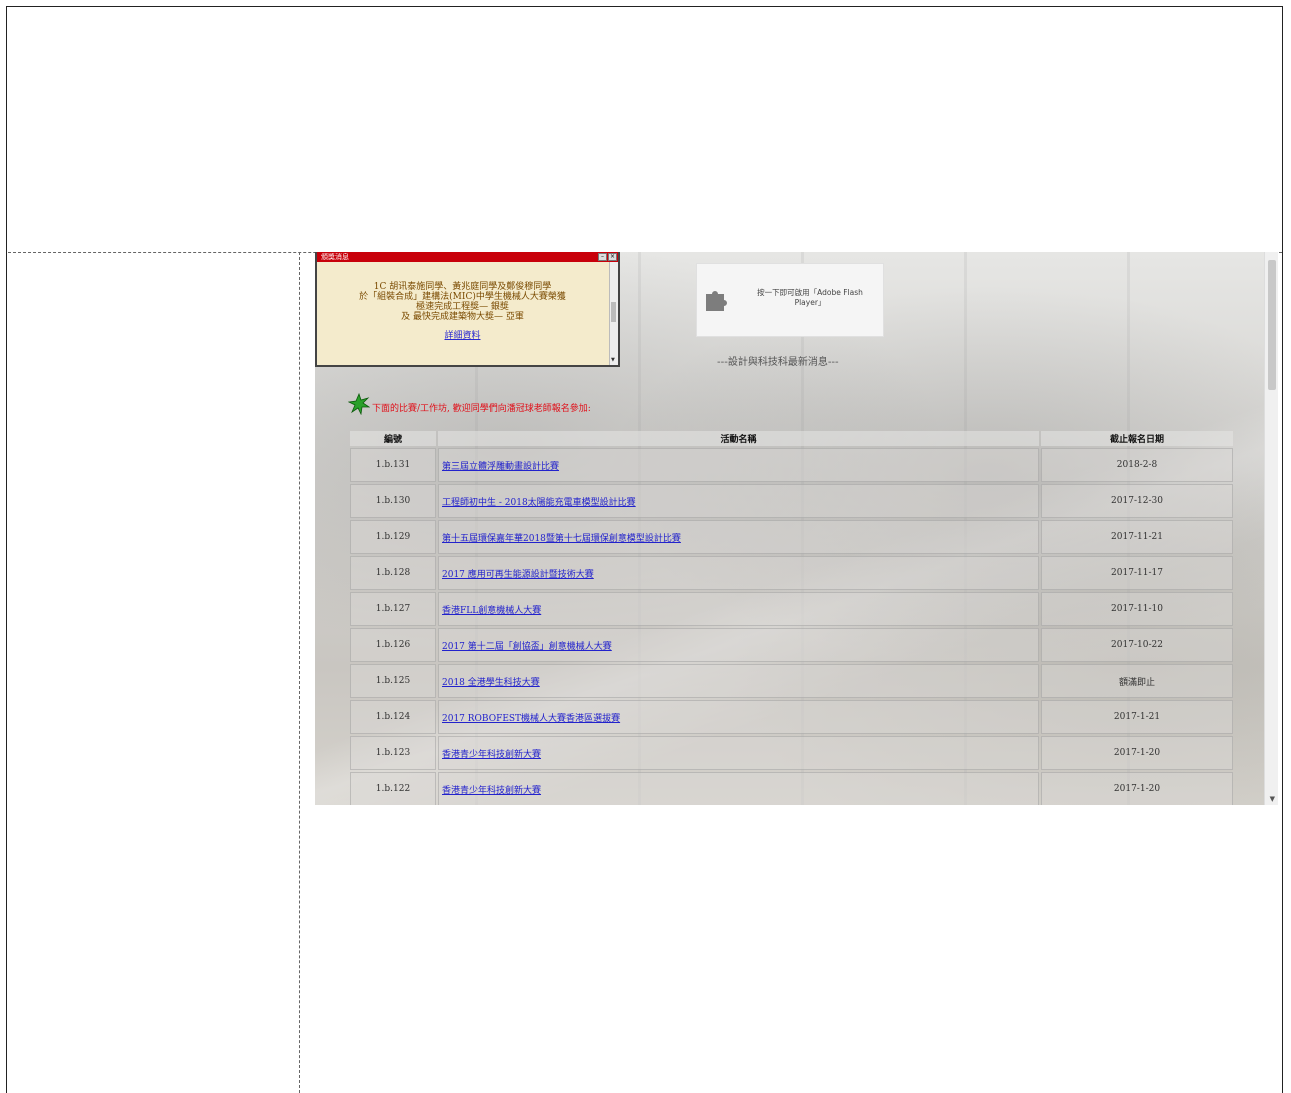 The height and width of the screenshot is (1093, 1291). What do you see at coordinates (791, 465) in the screenshot?
I see `table-row: 1.b.131 第三屆立體浮雕動畫設計比賽 2018-2-8` at bounding box center [791, 465].